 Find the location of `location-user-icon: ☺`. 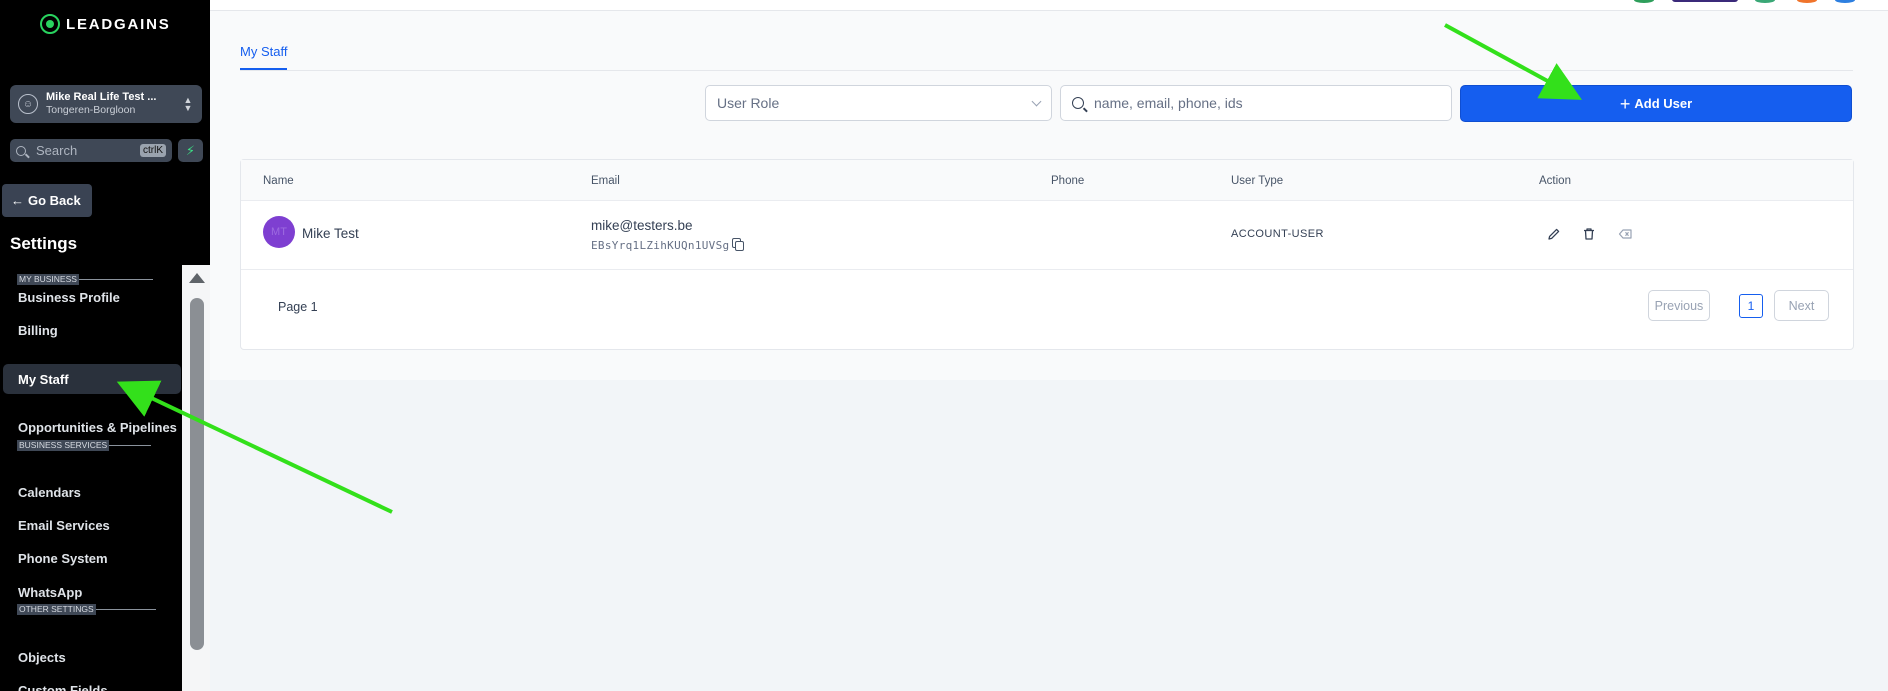

location-user-icon: ☺ is located at coordinates (28, 104).